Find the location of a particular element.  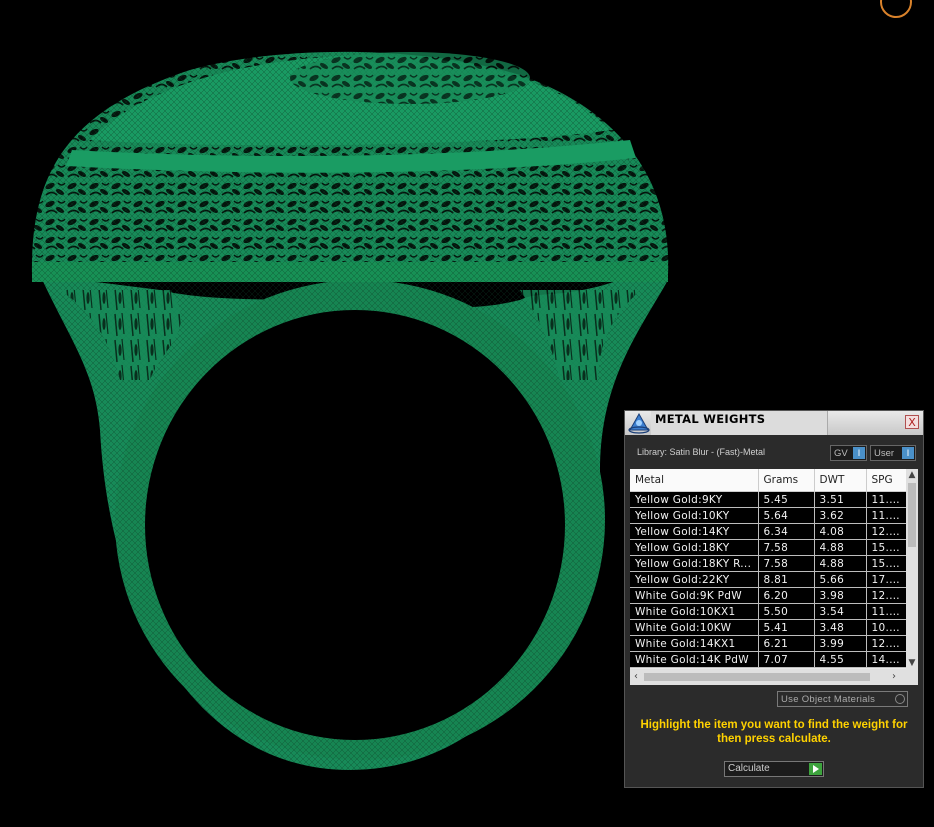

table-row: Yellow Gold:18KY 7.58 4.88 15.41 is located at coordinates (768, 547).